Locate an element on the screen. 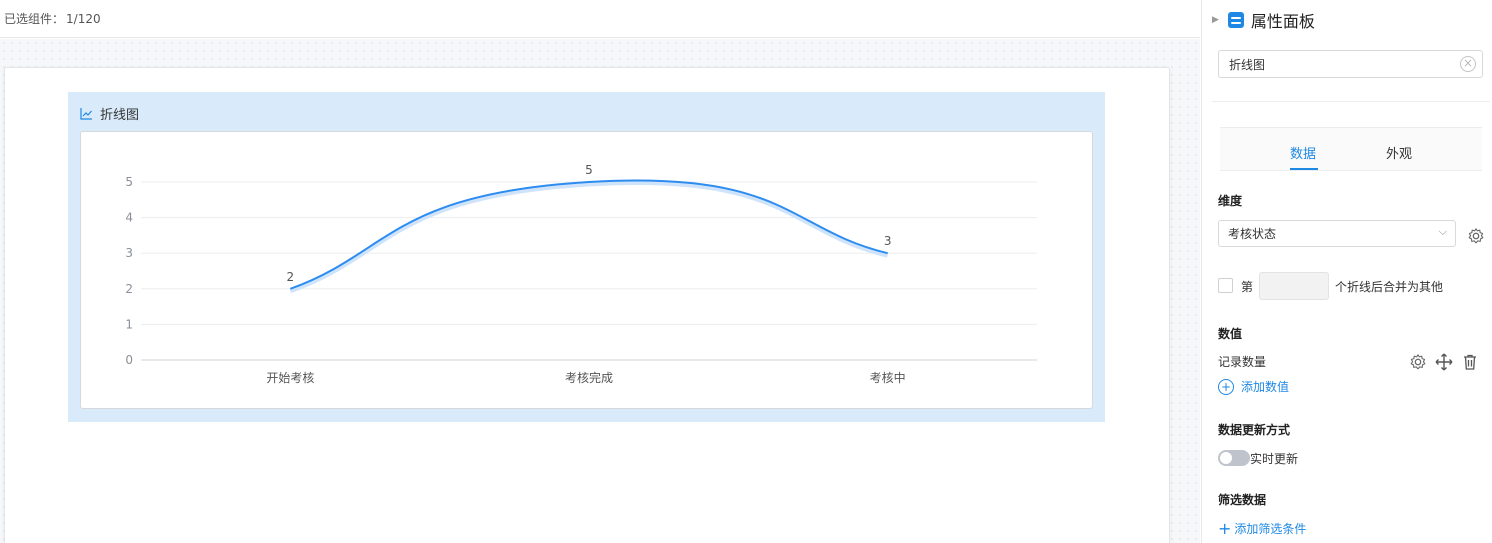  widget-title: 折线图 is located at coordinates (109, 113).